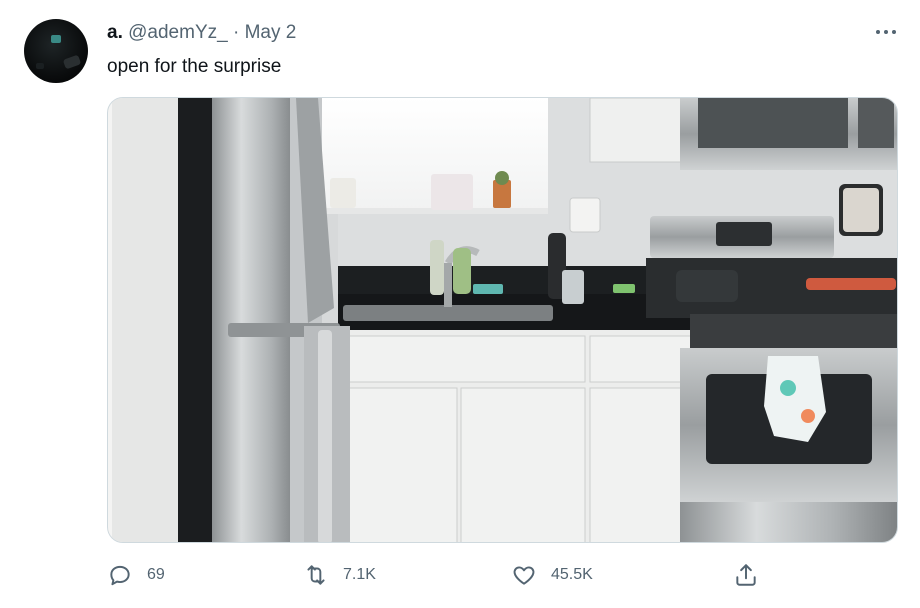  Describe the element at coordinates (339, 575) in the screenshot. I see `retweet-button: 7.1K` at that location.